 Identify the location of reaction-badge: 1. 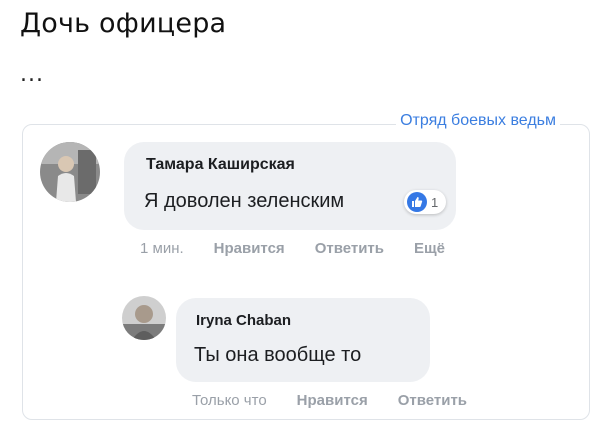
(425, 202).